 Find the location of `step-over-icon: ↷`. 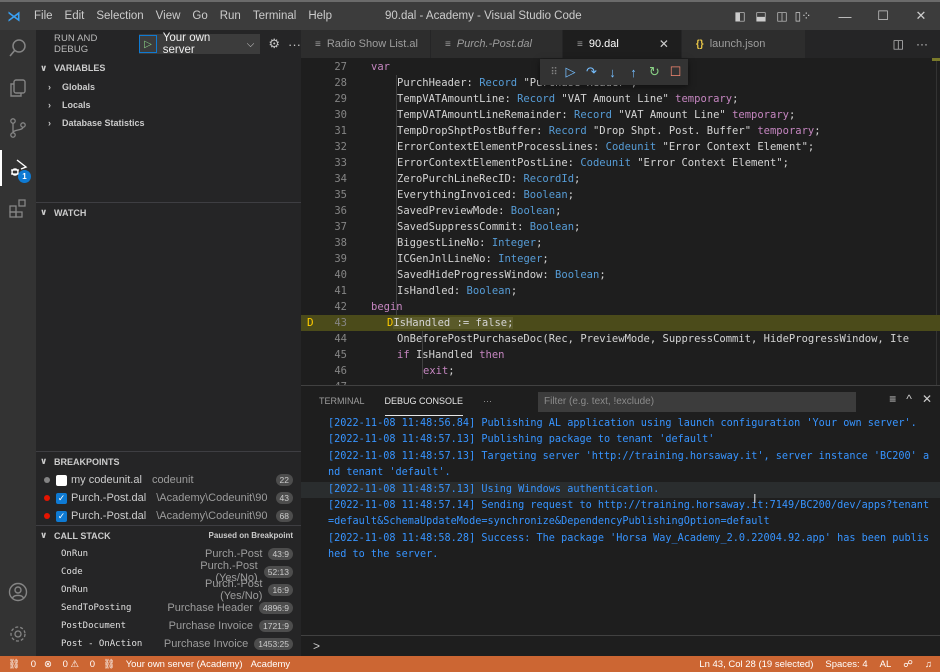

step-over-icon: ↷ is located at coordinates (591, 72).